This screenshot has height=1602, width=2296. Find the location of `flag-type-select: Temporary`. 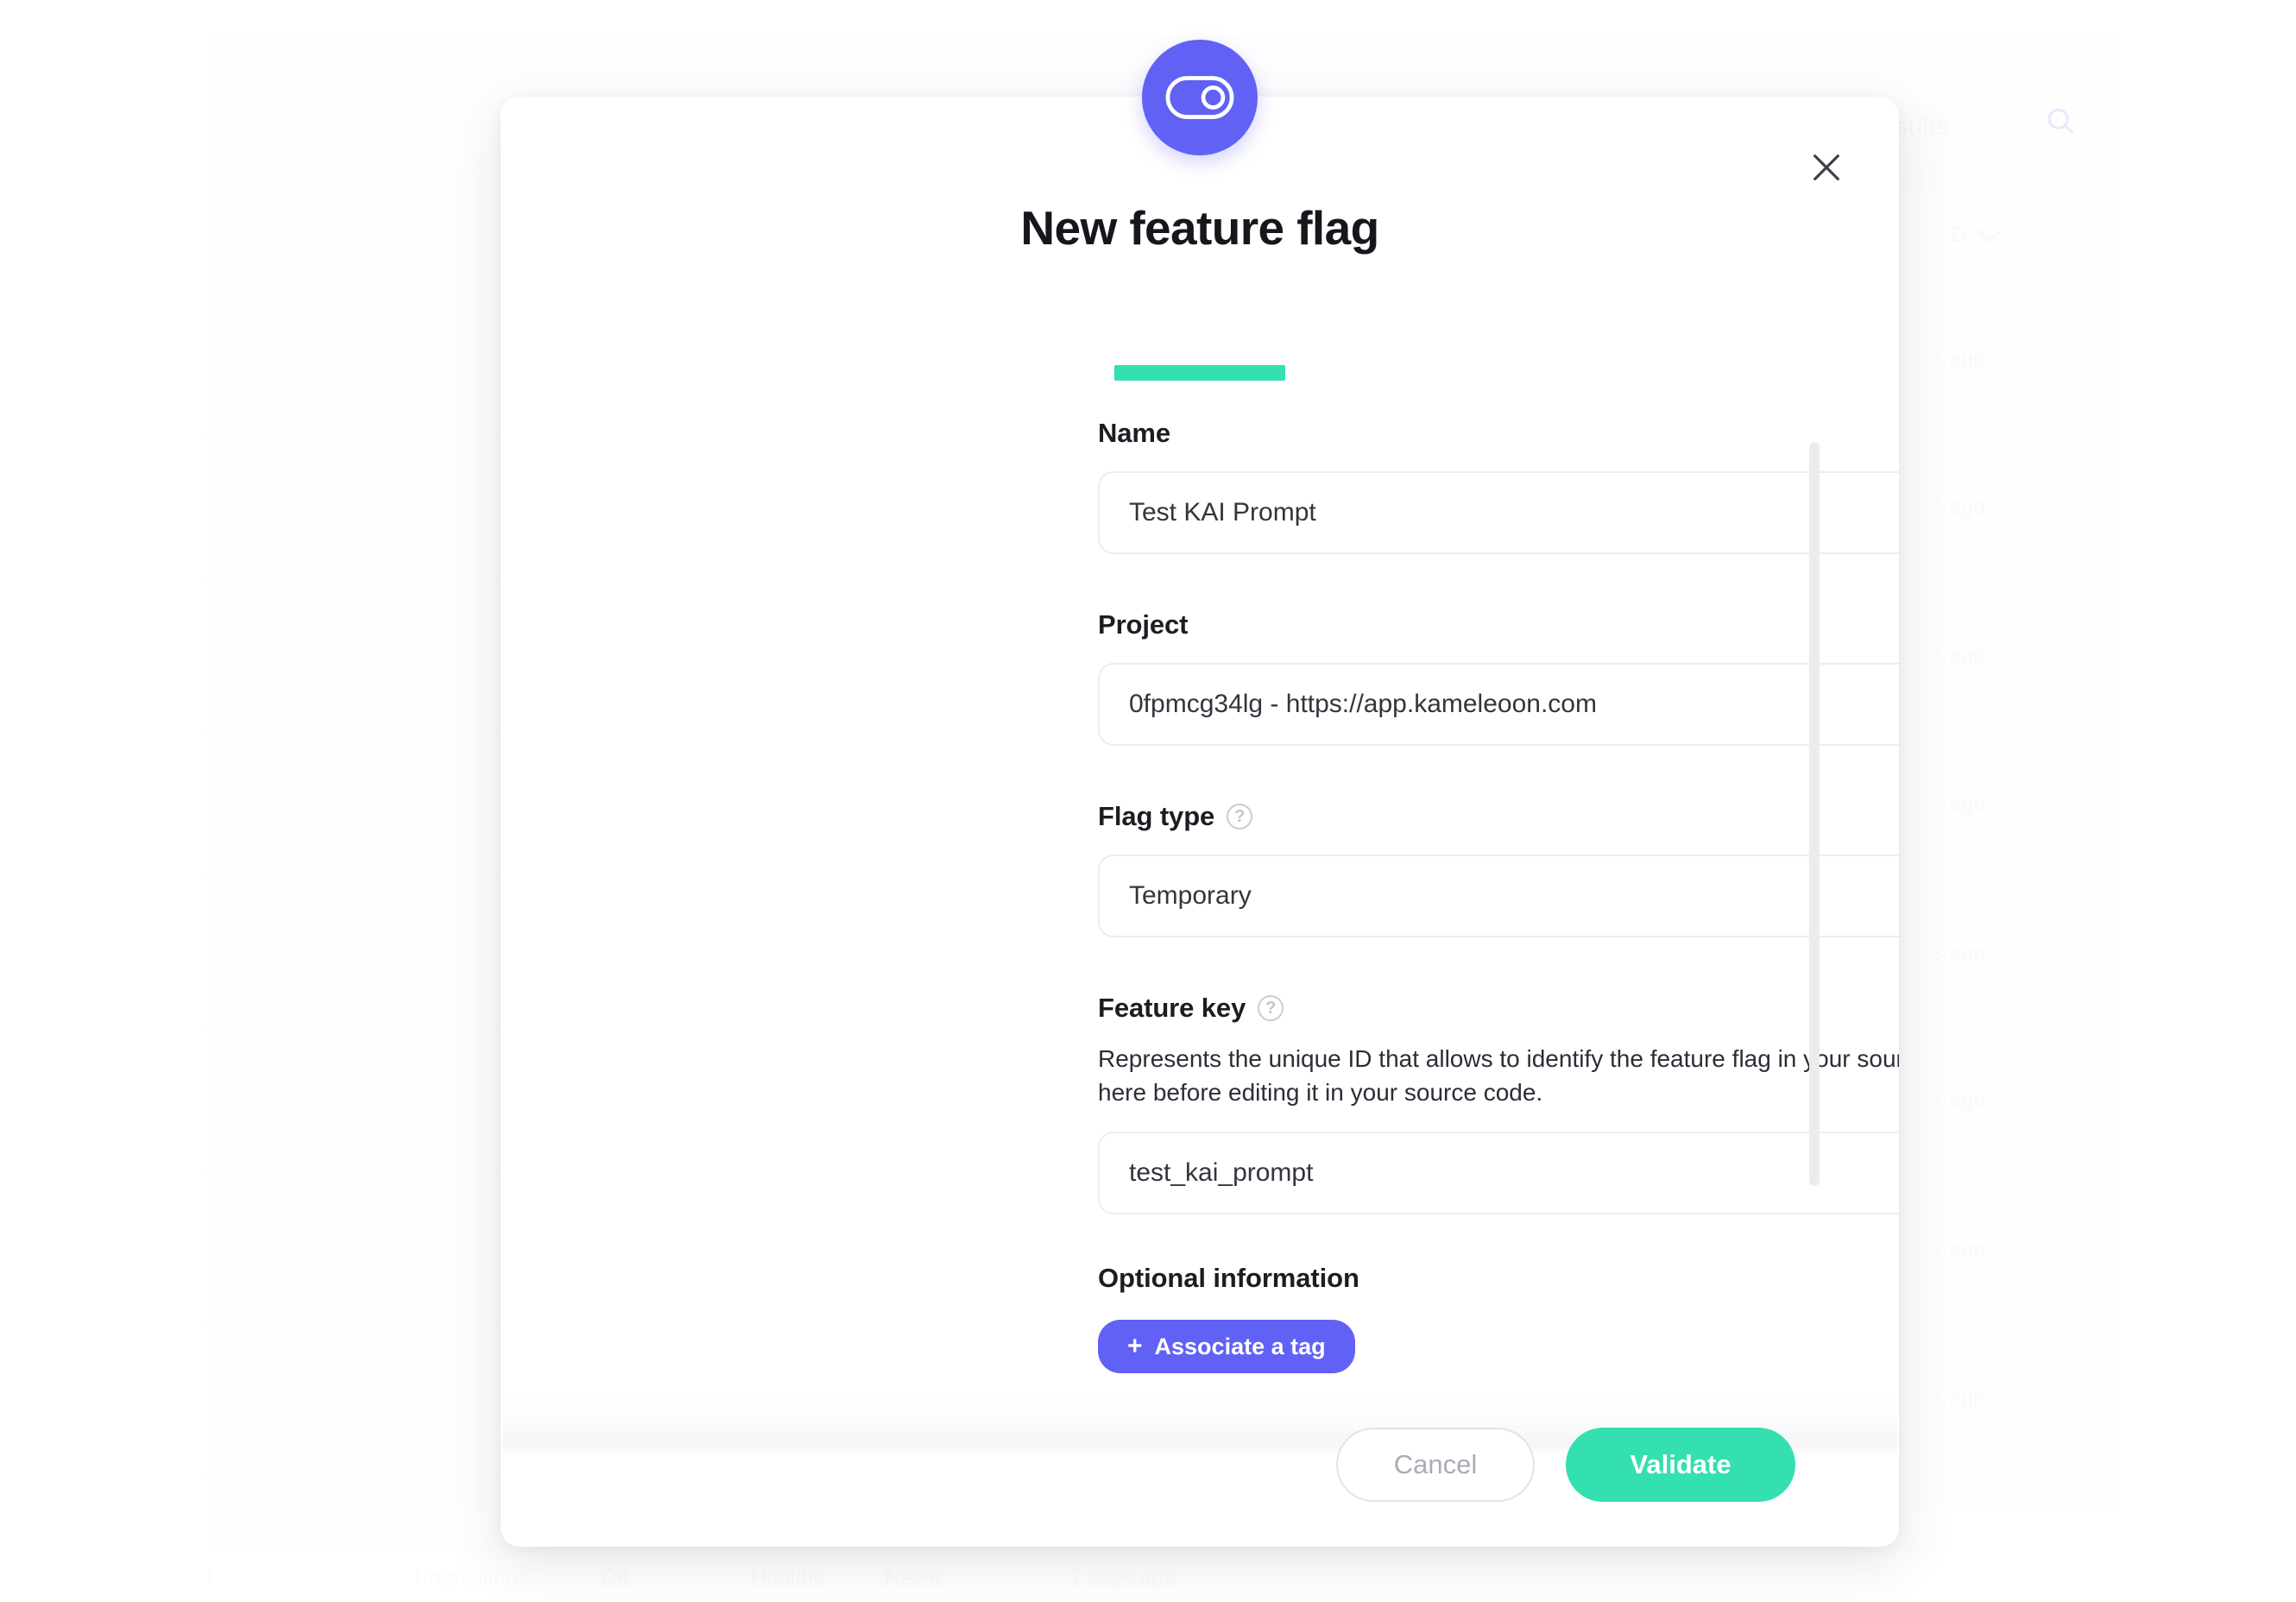

flag-type-select: Temporary is located at coordinates (1498, 896).